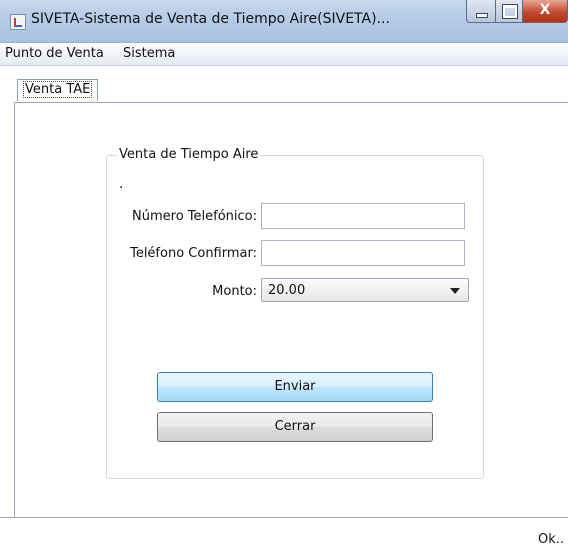 Image resolution: width=568 pixels, height=556 pixels. I want to click on confirm-phone-label: Teléfono Confirmar:, so click(193, 253).